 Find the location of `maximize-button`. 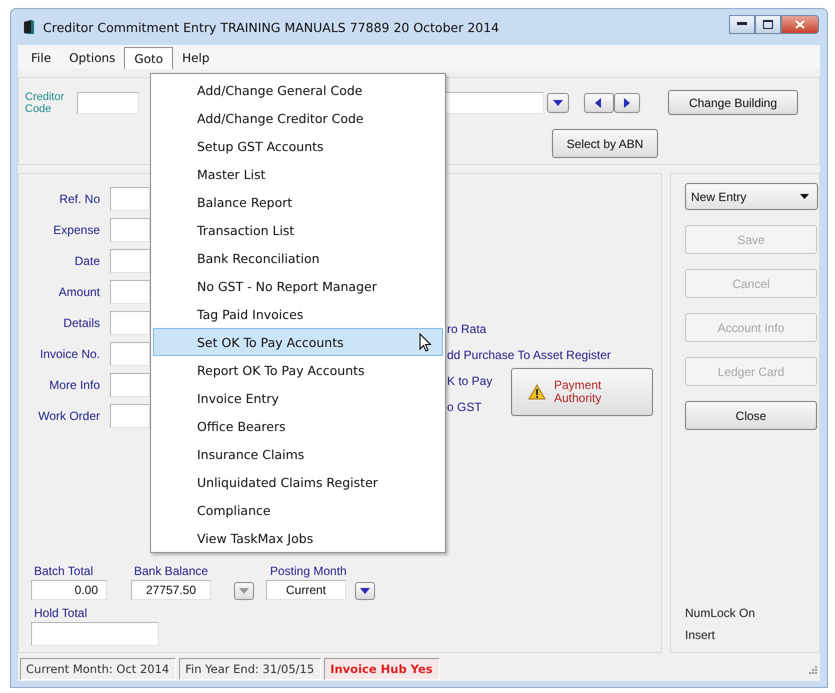

maximize-button is located at coordinates (768, 24).